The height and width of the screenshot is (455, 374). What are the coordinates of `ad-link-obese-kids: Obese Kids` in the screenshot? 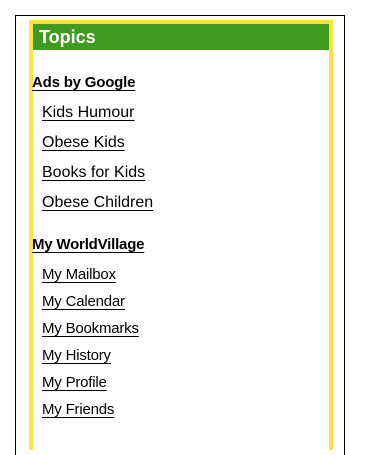 It's located at (83, 143).